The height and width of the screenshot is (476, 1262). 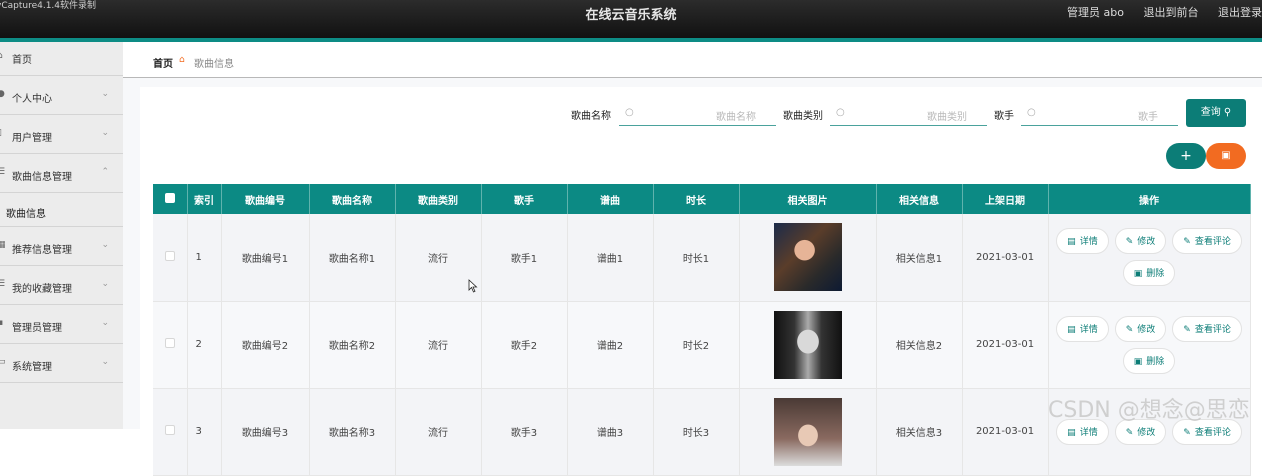 What do you see at coordinates (1210, 112) in the screenshot?
I see `query-button-label: 查询` at bounding box center [1210, 112].